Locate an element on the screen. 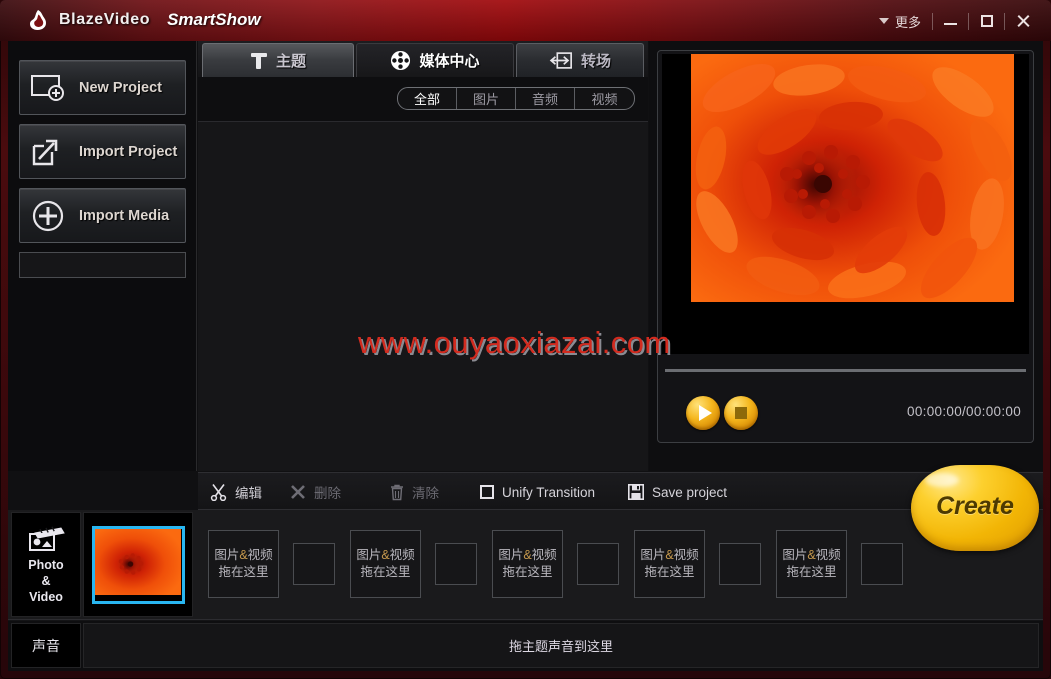  title-bar: BlazeVideo SmartShow 更多 is located at coordinates (525, 20).